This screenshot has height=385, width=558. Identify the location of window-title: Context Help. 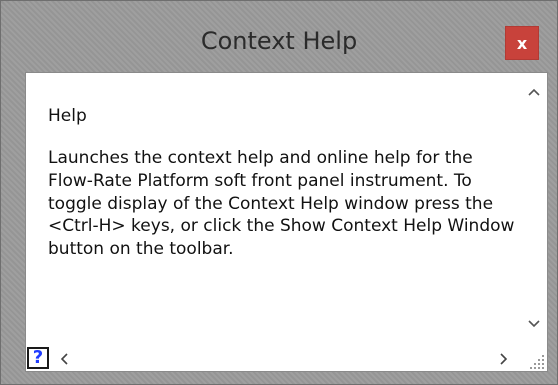
(279, 41).